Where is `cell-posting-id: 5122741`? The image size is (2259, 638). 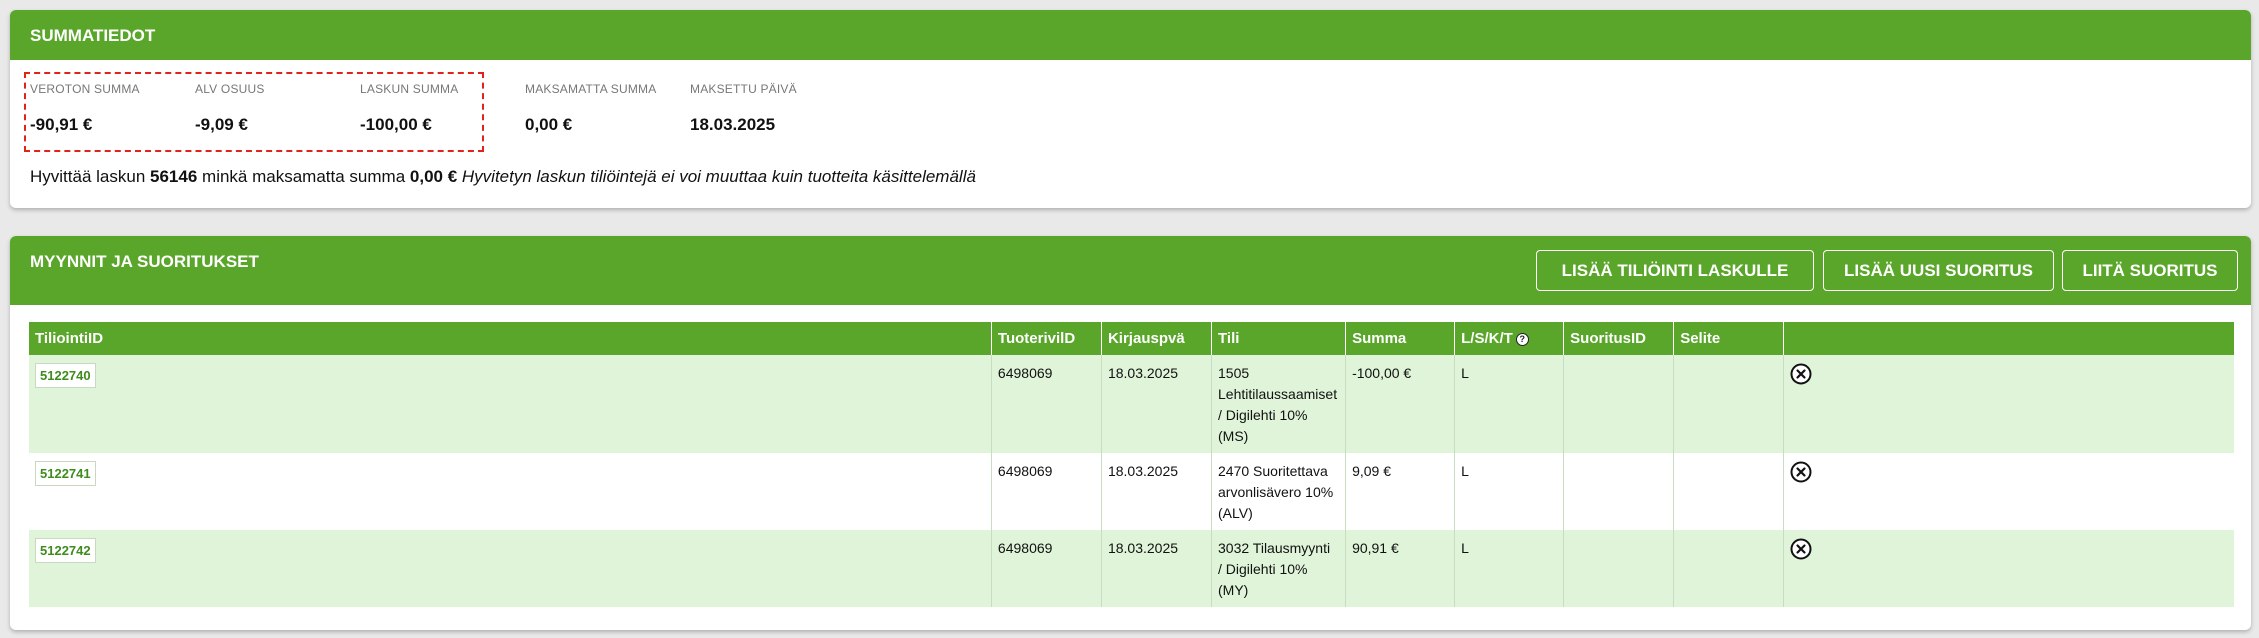 cell-posting-id: 5122741 is located at coordinates (510, 491).